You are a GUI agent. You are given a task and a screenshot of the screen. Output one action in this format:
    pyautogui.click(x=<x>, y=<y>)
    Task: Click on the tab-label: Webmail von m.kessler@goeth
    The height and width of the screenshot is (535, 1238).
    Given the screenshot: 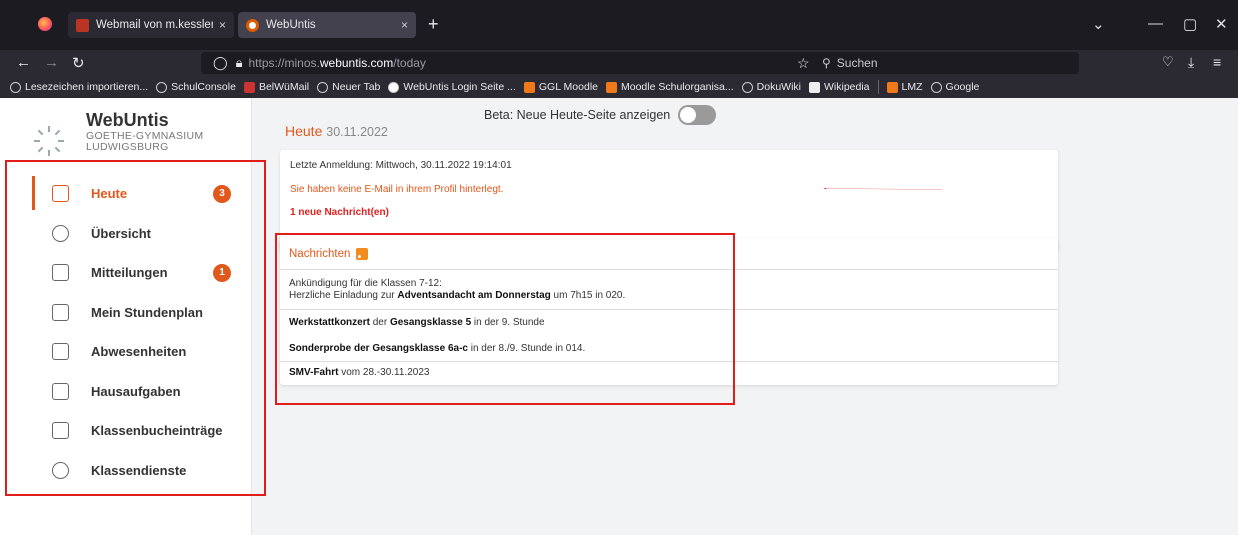 What is the action you would take?
    pyautogui.click(x=154, y=25)
    